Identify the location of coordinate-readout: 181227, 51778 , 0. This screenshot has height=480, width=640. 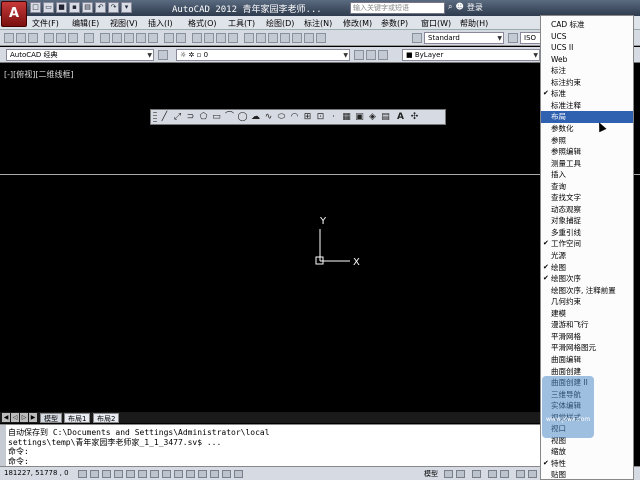
(36, 473).